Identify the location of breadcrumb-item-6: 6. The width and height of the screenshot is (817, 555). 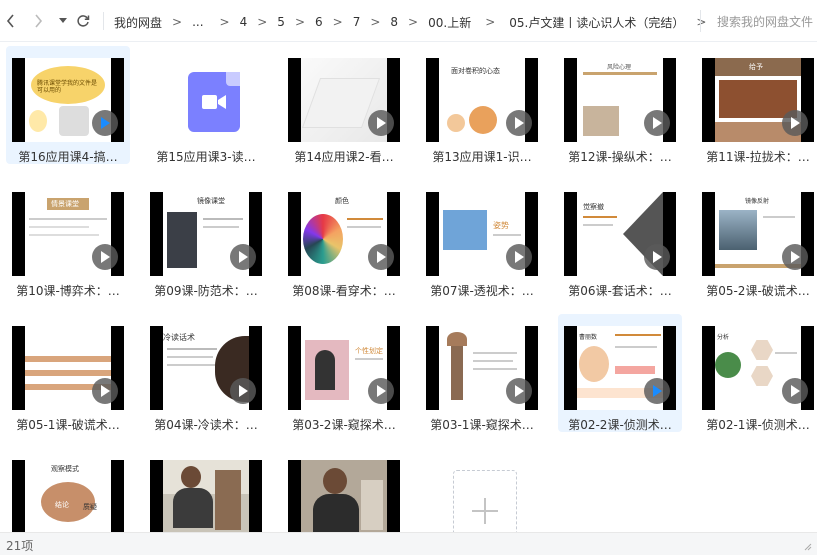
(319, 22).